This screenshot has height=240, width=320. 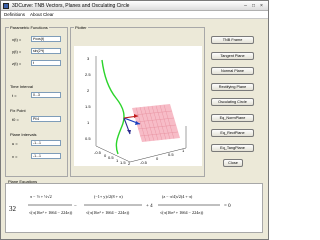 I want to click on binormal-arrowhead, so click(x=129, y=132).